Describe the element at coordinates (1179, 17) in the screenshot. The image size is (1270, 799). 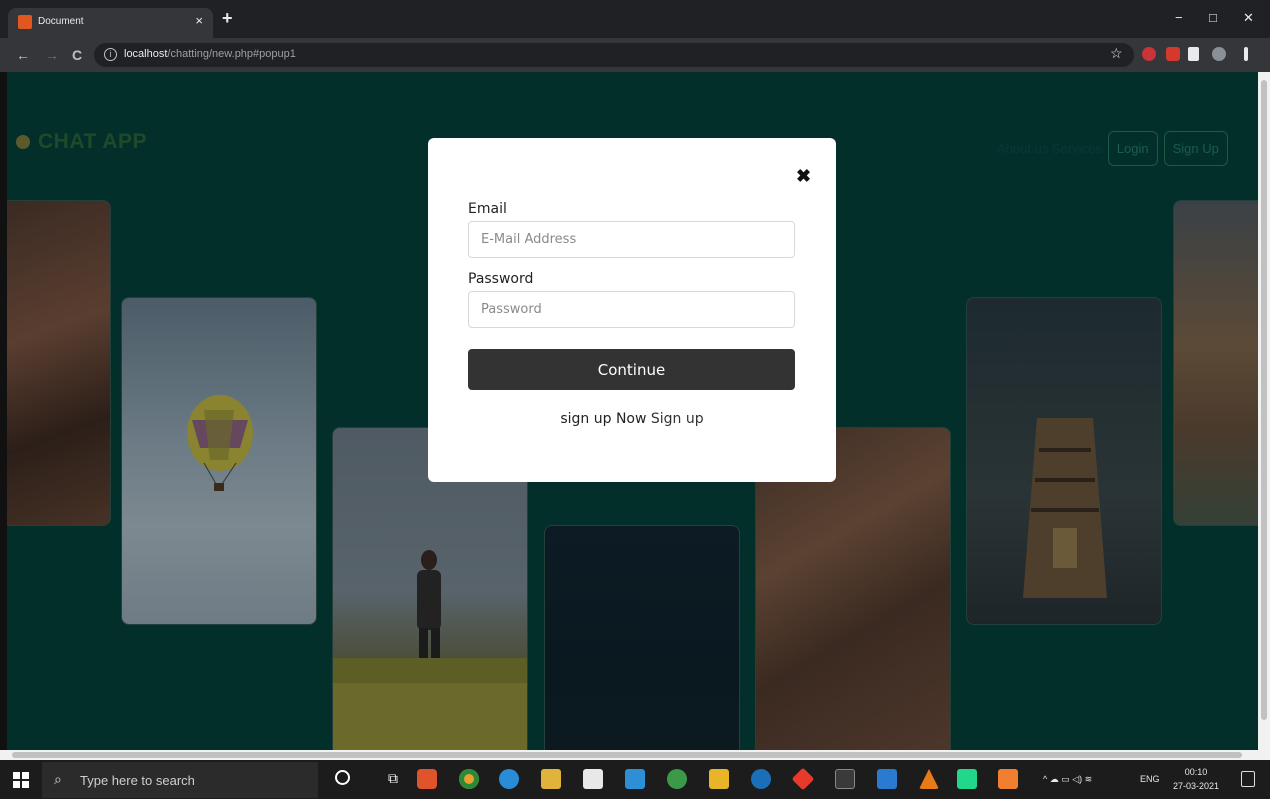
I see `minimize-button: −` at that location.